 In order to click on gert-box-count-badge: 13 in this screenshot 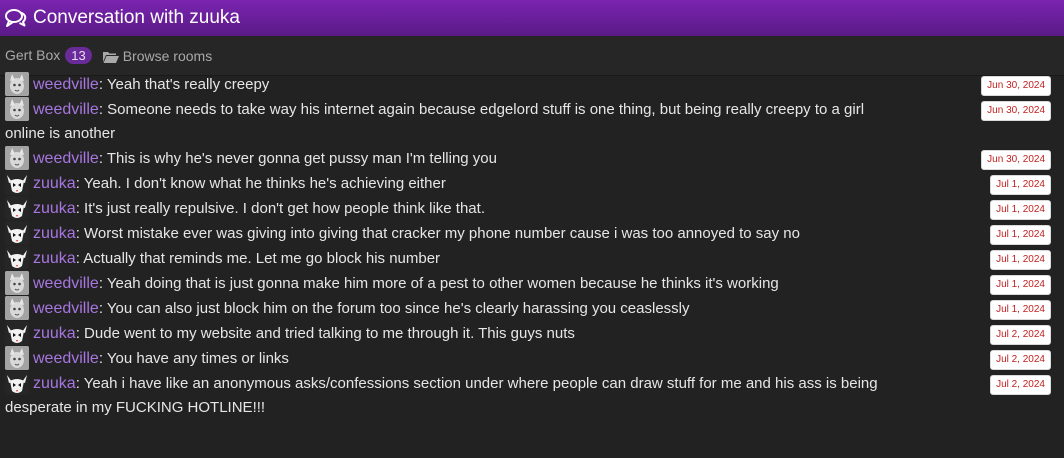, I will do `click(78, 55)`.